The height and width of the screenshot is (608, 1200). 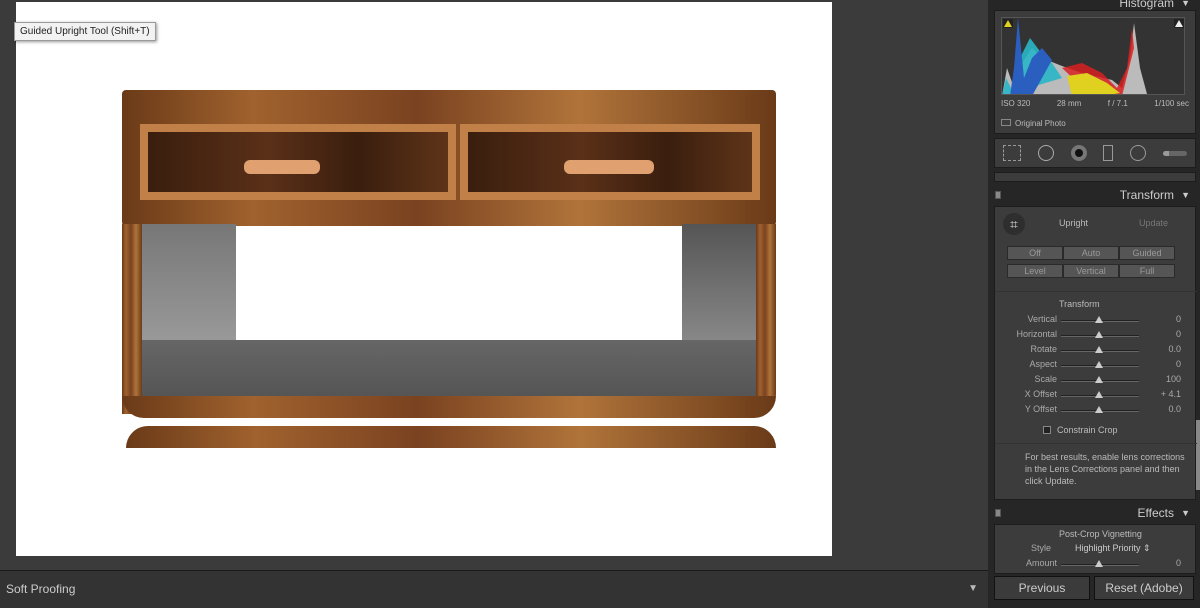 What do you see at coordinates (1117, 103) in the screenshot?
I see `aperture-readout: f / 7.1` at bounding box center [1117, 103].